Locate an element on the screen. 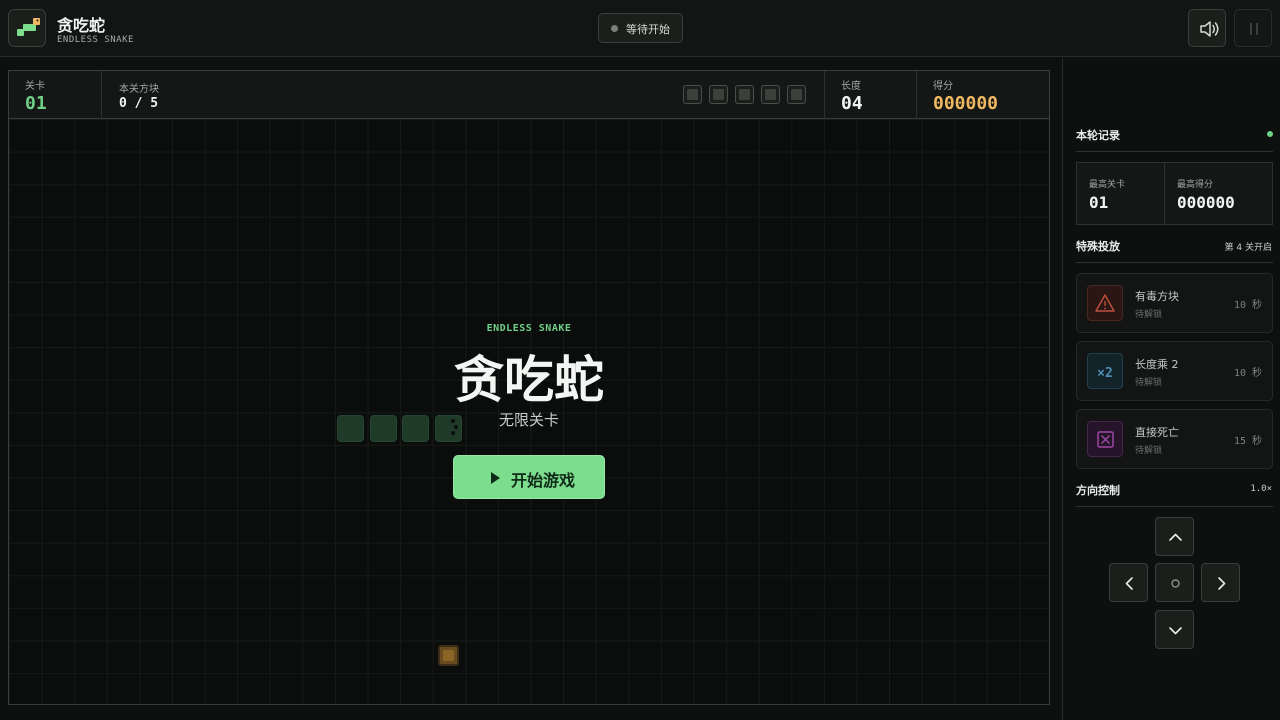  dpad-left-button is located at coordinates (1128, 582).